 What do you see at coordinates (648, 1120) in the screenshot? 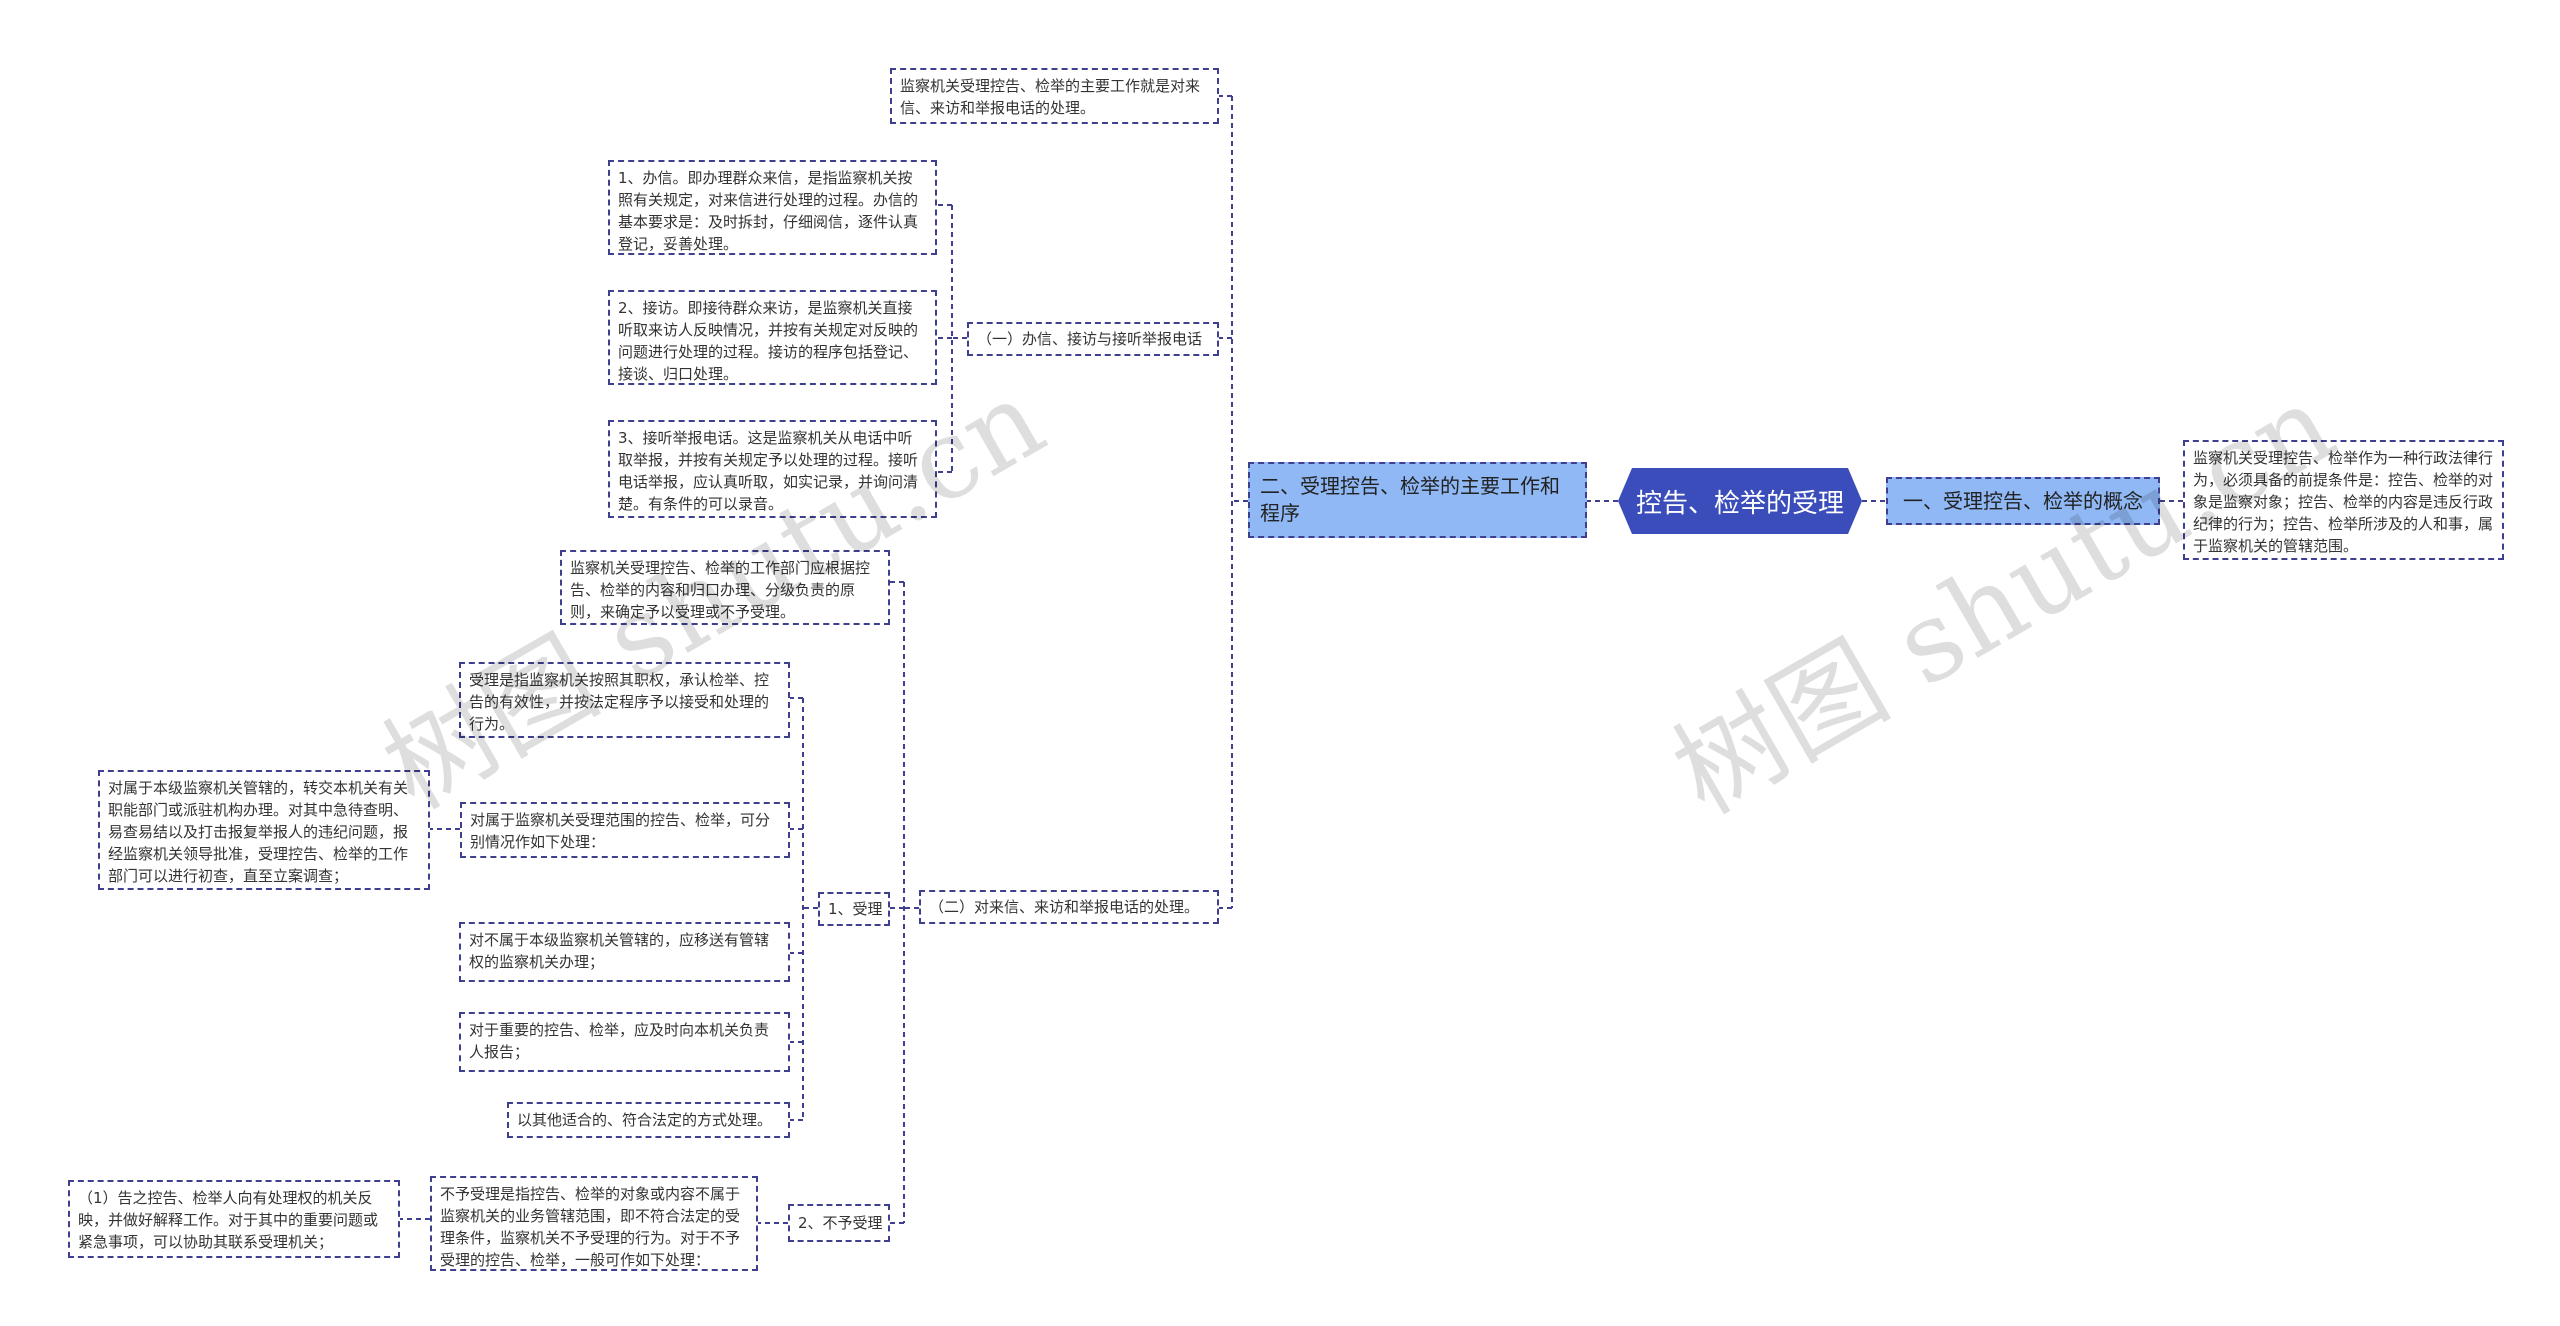
I see `node-accept-other-way: 以其他适合的、符合法定的方式处理。` at bounding box center [648, 1120].